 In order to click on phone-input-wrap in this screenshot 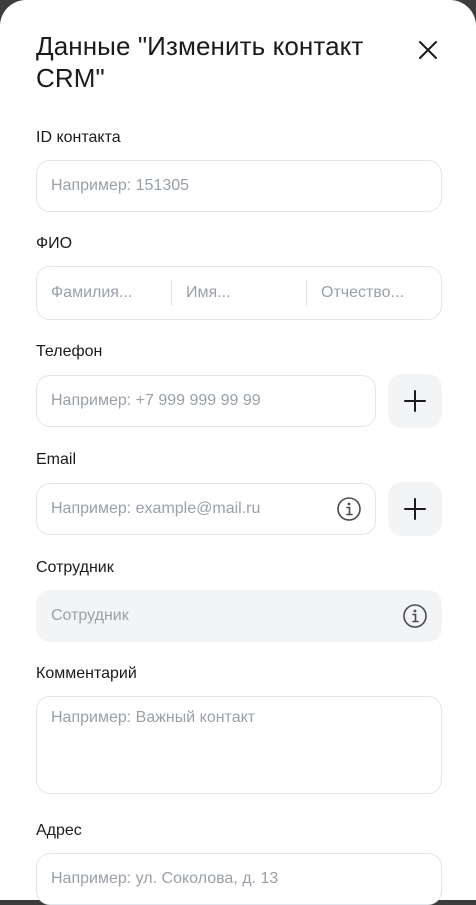, I will do `click(206, 401)`.